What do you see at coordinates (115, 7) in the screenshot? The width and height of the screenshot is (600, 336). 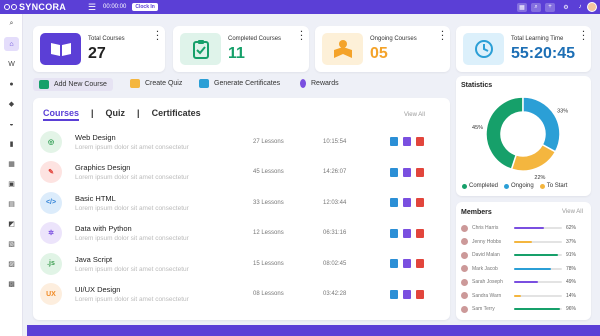 I see `timer: 00:00:00` at bounding box center [115, 7].